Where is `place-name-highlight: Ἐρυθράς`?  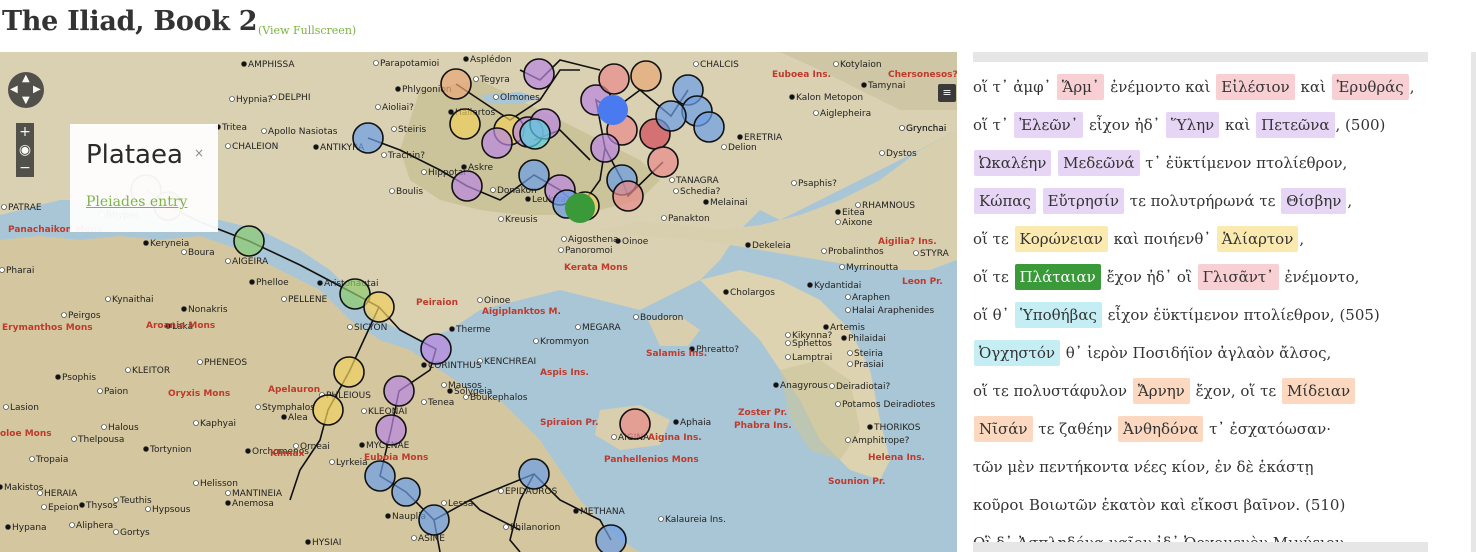 place-name-highlight: Ἐρυθράς is located at coordinates (1370, 87).